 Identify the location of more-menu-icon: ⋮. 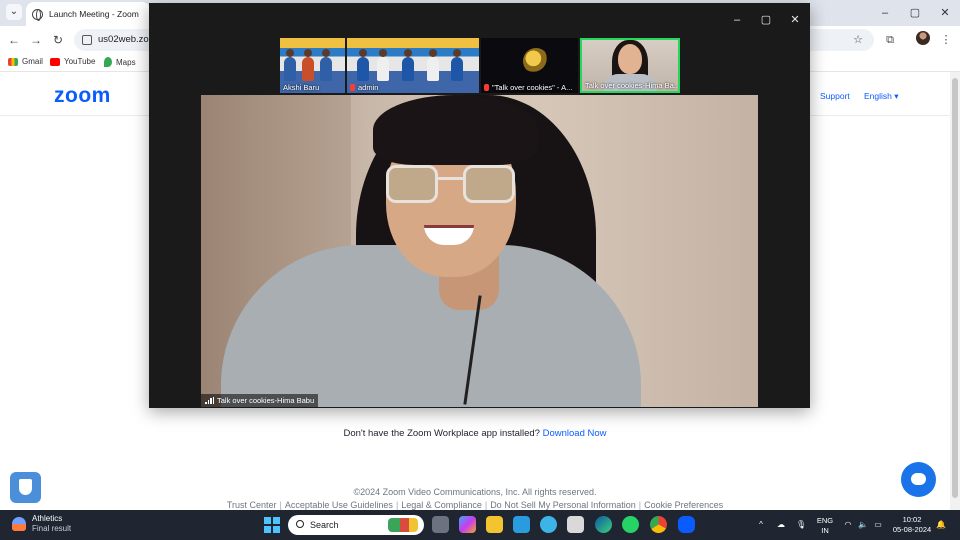
(946, 40).